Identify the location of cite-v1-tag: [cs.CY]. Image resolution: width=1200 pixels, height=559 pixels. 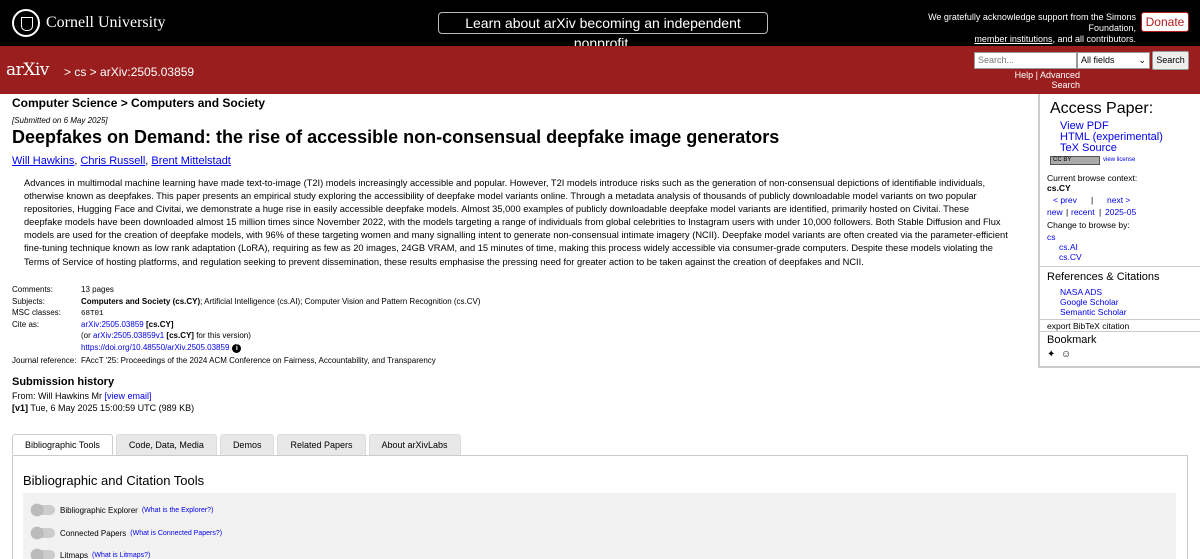
(180, 335).